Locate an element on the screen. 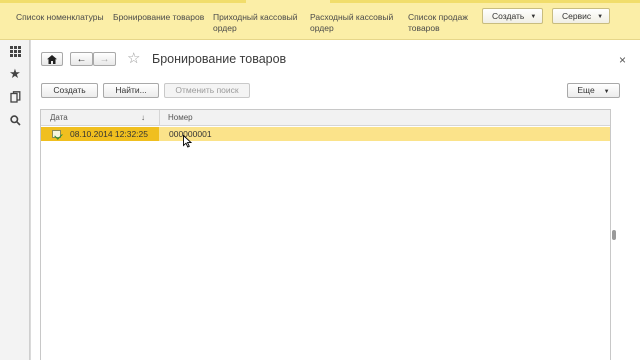  top-link-label: Расходный кассовый is located at coordinates (352, 17).